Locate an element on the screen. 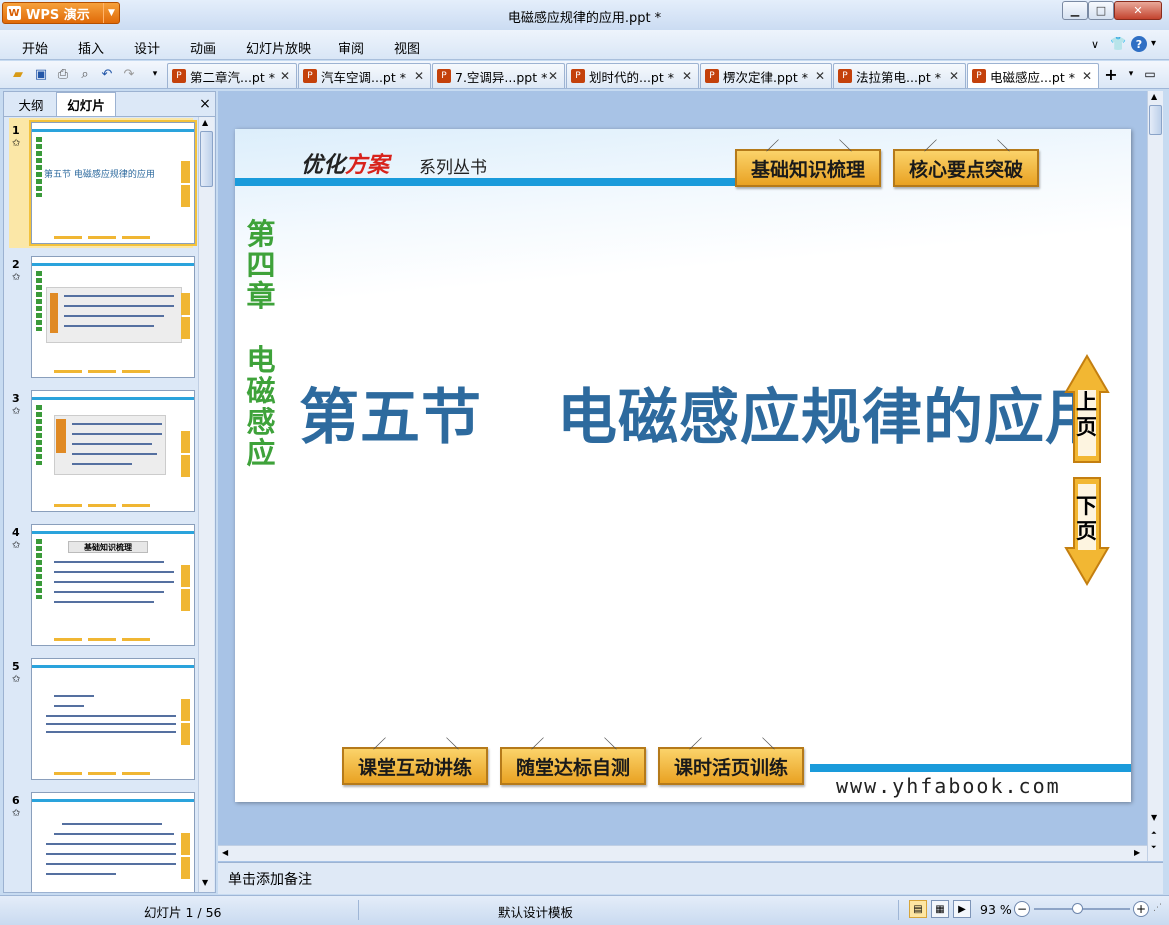  tab-layout-icon: ▭ is located at coordinates (1150, 74).